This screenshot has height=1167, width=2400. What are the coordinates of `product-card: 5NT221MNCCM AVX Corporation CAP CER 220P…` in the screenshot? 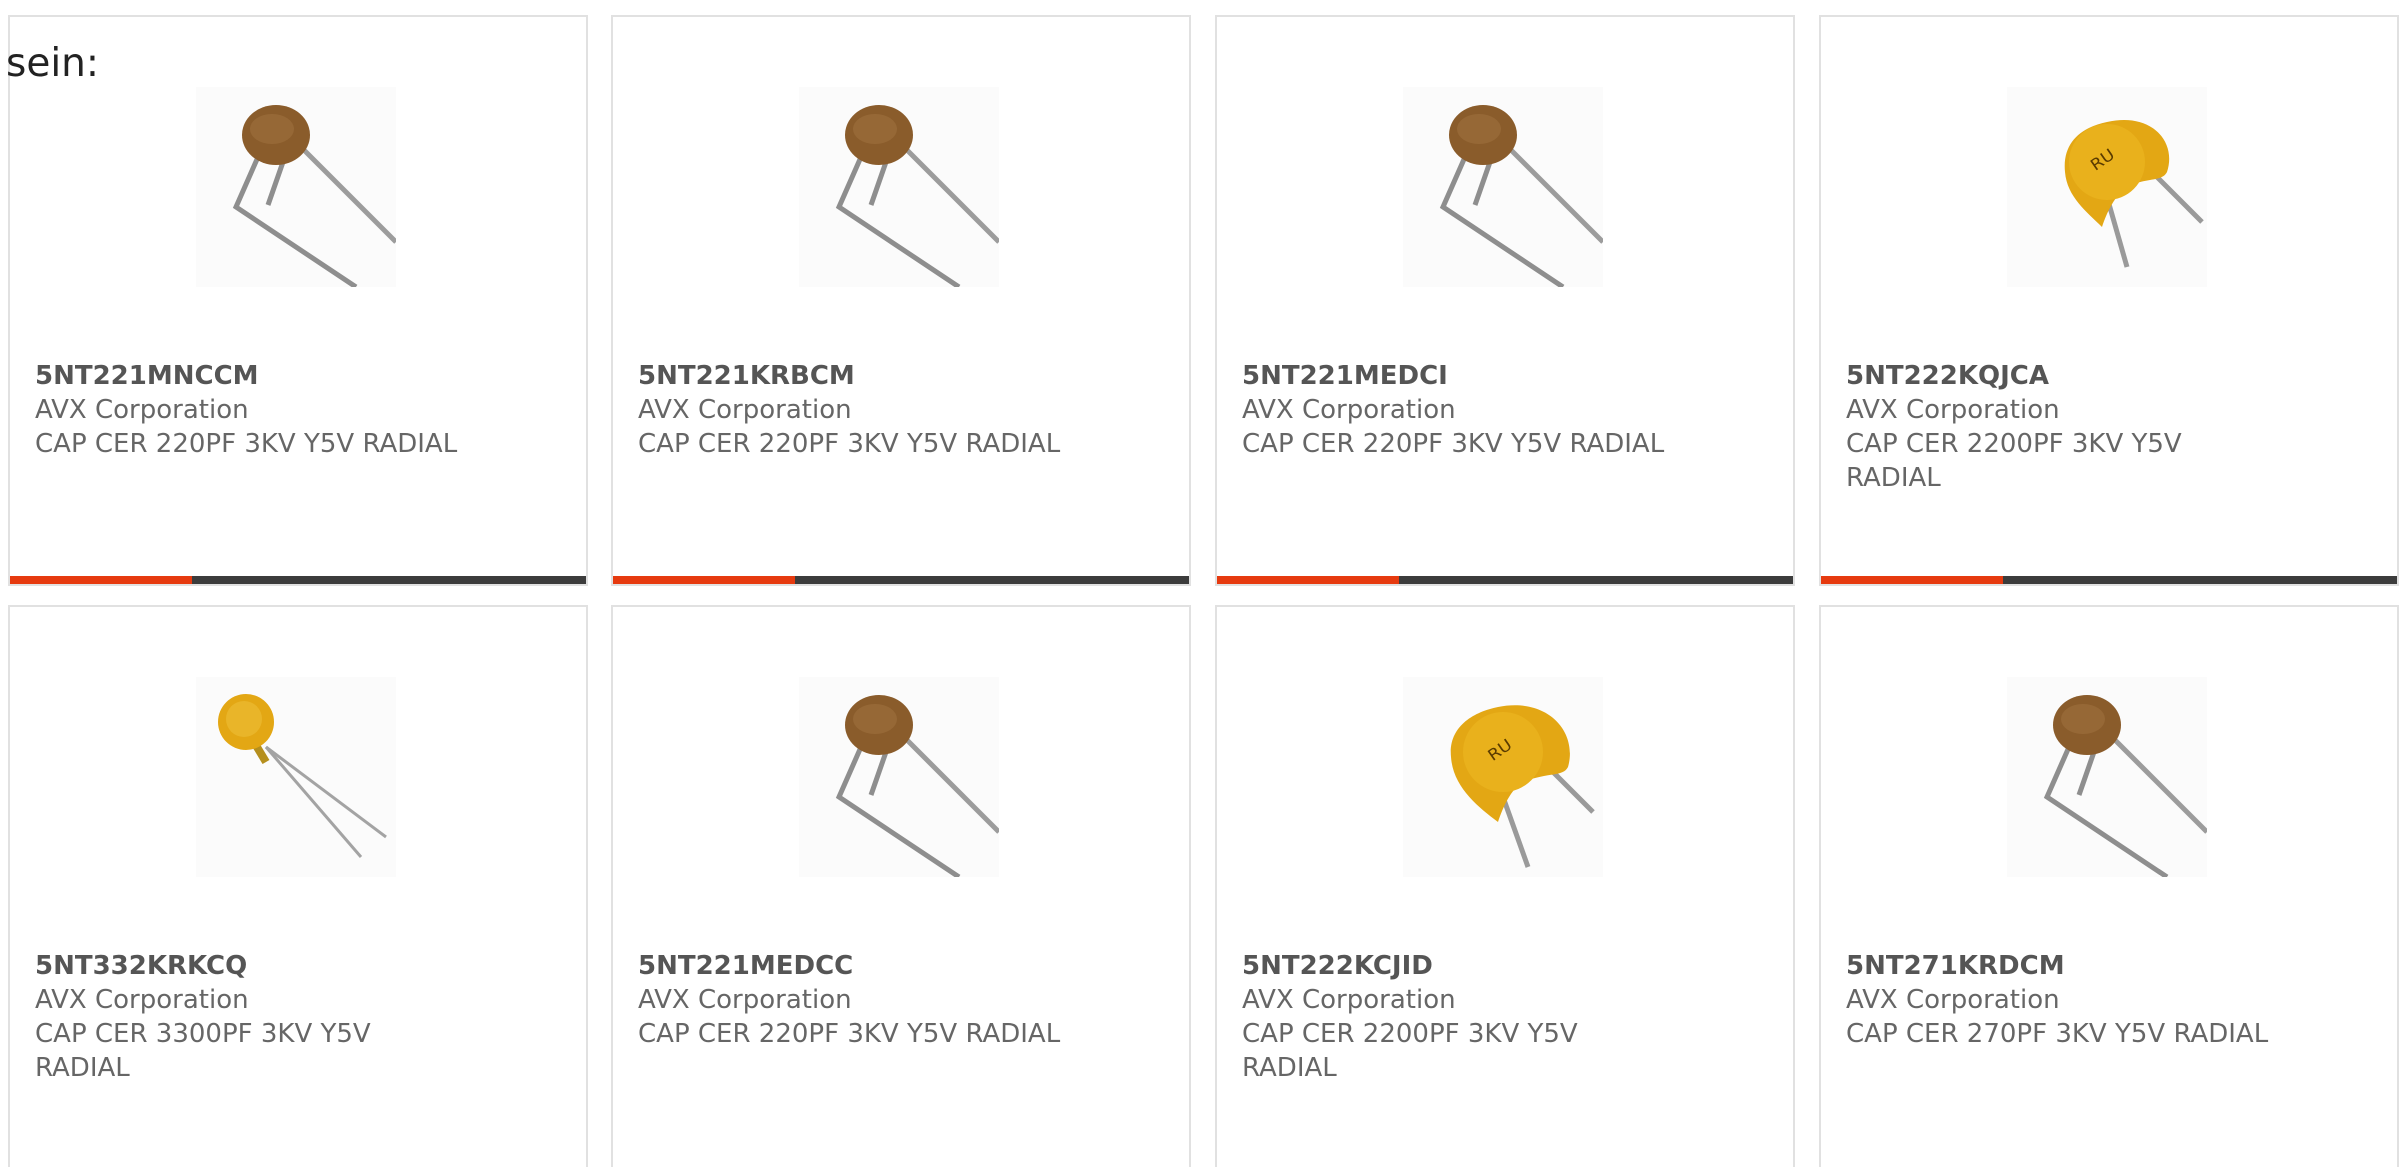 It's located at (298, 300).